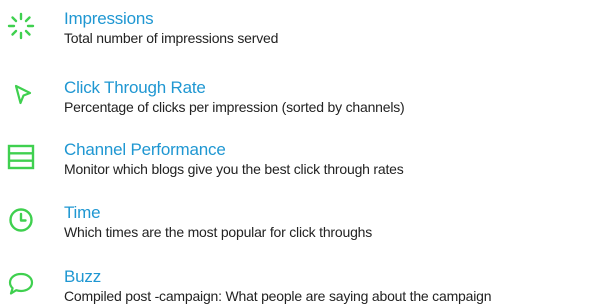  I want to click on list-icon, so click(21, 157).